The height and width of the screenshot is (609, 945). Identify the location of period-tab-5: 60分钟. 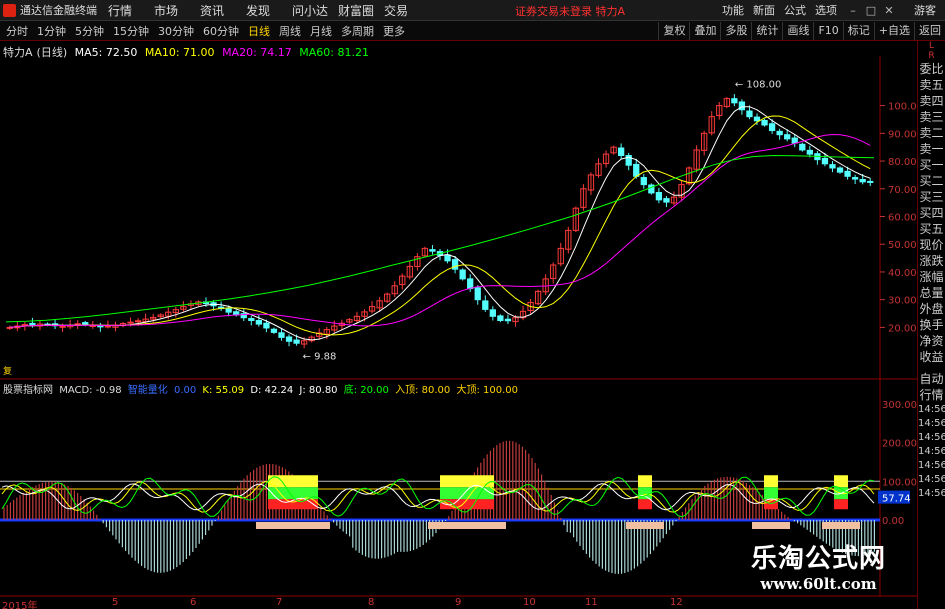
(221, 31).